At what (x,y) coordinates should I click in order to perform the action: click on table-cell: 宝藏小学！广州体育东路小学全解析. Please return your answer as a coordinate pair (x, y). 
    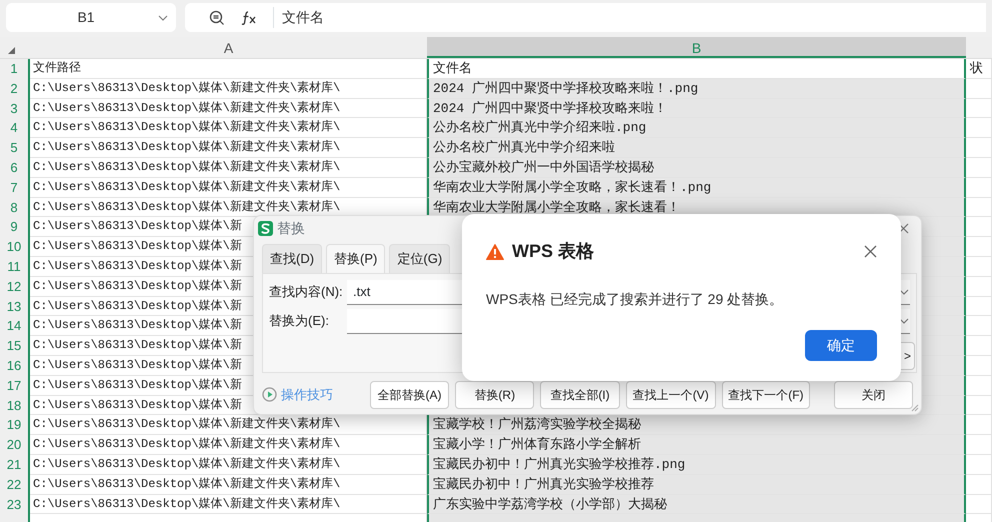
    Looking at the image, I should click on (696, 445).